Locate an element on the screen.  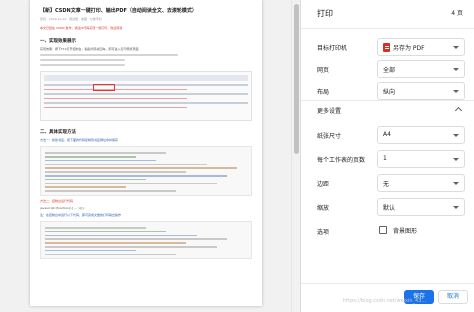
margins-value: 无 is located at coordinates (386, 184).